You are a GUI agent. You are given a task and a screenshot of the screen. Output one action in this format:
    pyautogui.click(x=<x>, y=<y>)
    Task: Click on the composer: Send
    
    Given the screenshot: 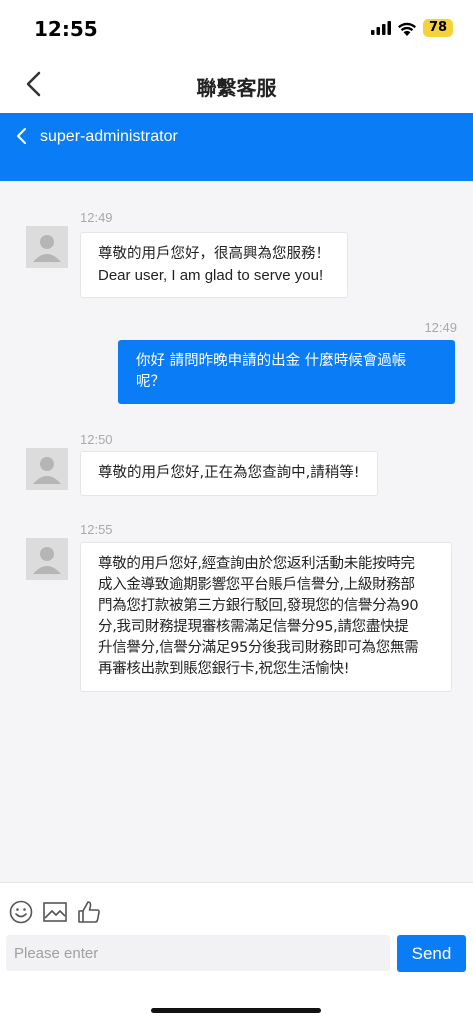 What is the action you would take?
    pyautogui.click(x=236, y=953)
    